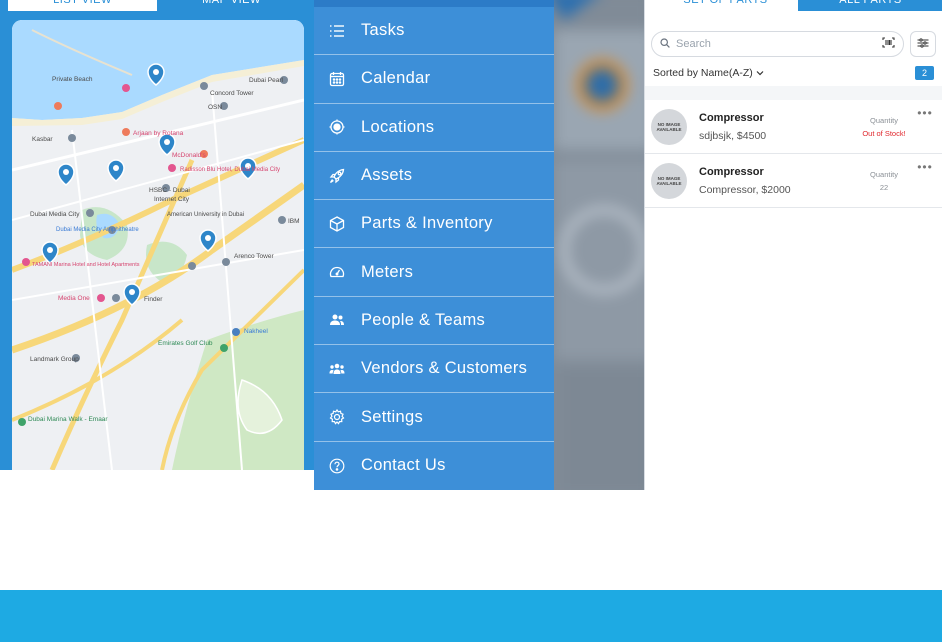  I want to click on gear-icon, so click(337, 417).